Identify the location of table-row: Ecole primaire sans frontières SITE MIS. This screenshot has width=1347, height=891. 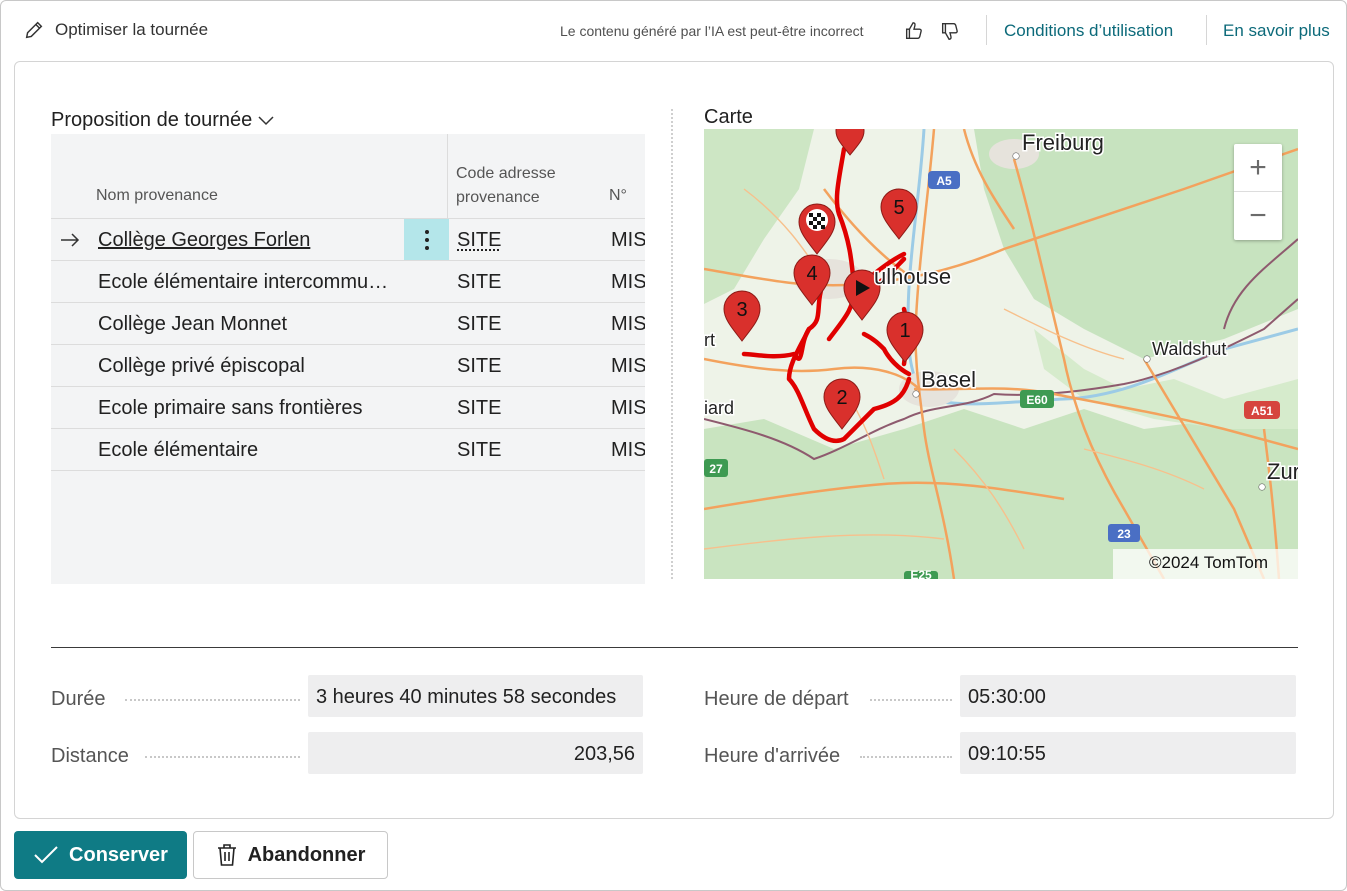
(348, 408).